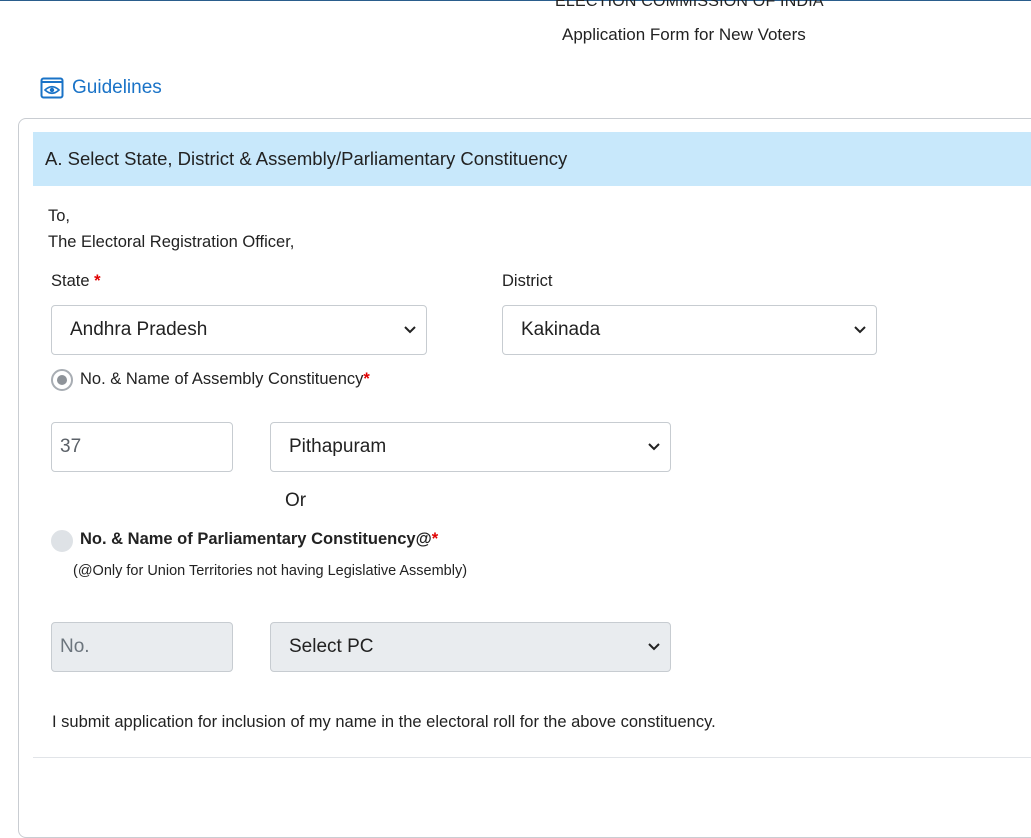  Describe the element at coordinates (71, 446) in the screenshot. I see `assembly-number-value: 37` at that location.